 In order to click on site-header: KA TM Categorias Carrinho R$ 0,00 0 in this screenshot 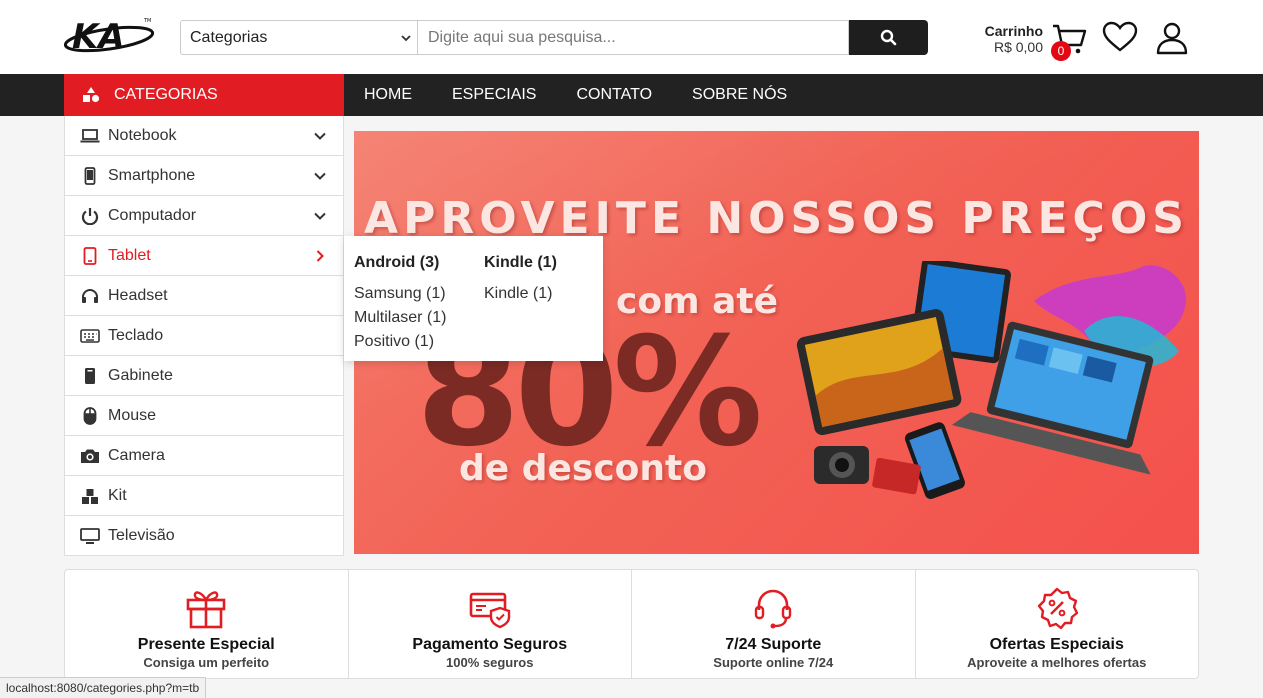, I will do `click(631, 37)`.